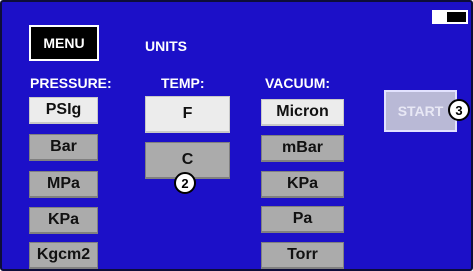 The image size is (473, 271). I want to click on pressure-option-bar: Bar, so click(63, 147).